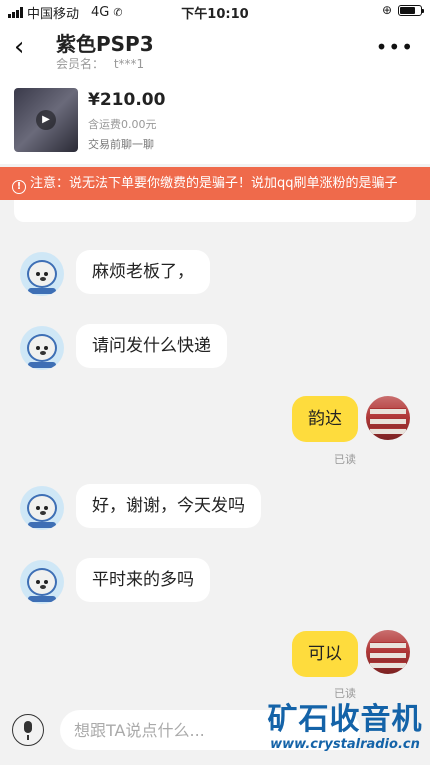 This screenshot has height=765, width=430. What do you see at coordinates (27, 47) in the screenshot?
I see `back-icon: ‹` at bounding box center [27, 47].